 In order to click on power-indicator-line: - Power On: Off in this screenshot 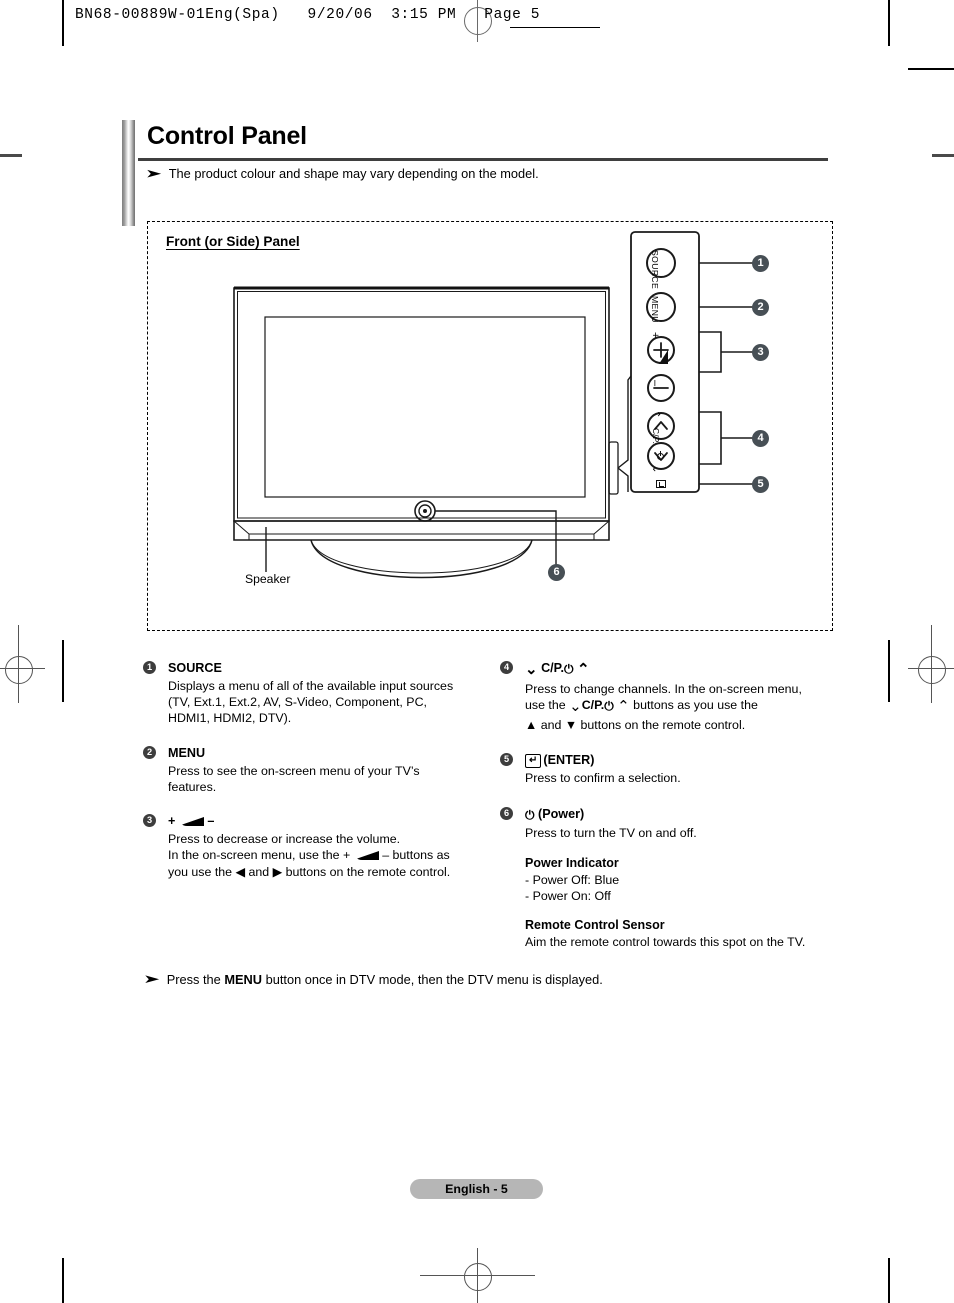, I will do `click(568, 895)`.